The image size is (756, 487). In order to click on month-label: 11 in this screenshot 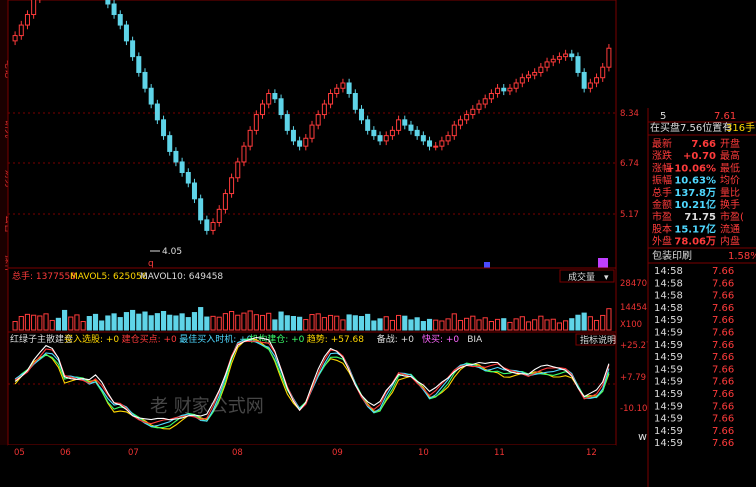, I will do `click(499, 453)`.